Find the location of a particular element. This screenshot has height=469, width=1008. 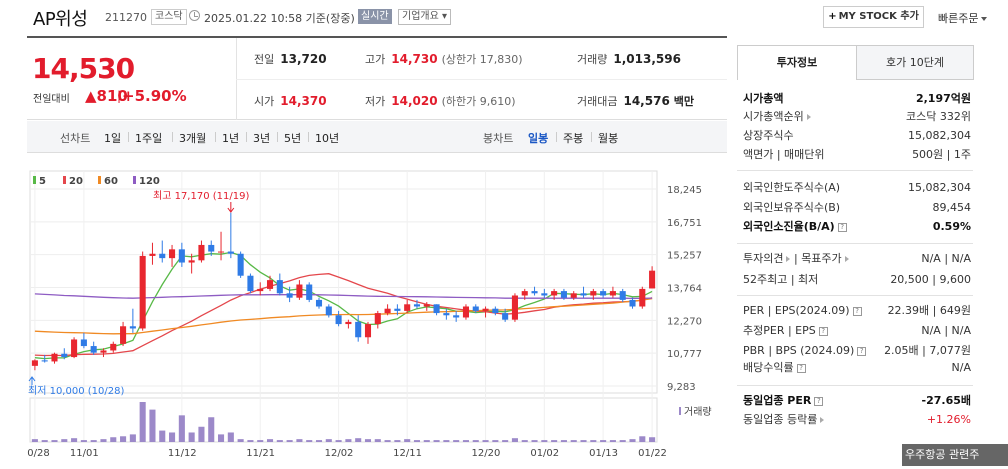

high-price: 고가 14,730 (상한가 17,830) is located at coordinates (444, 59).